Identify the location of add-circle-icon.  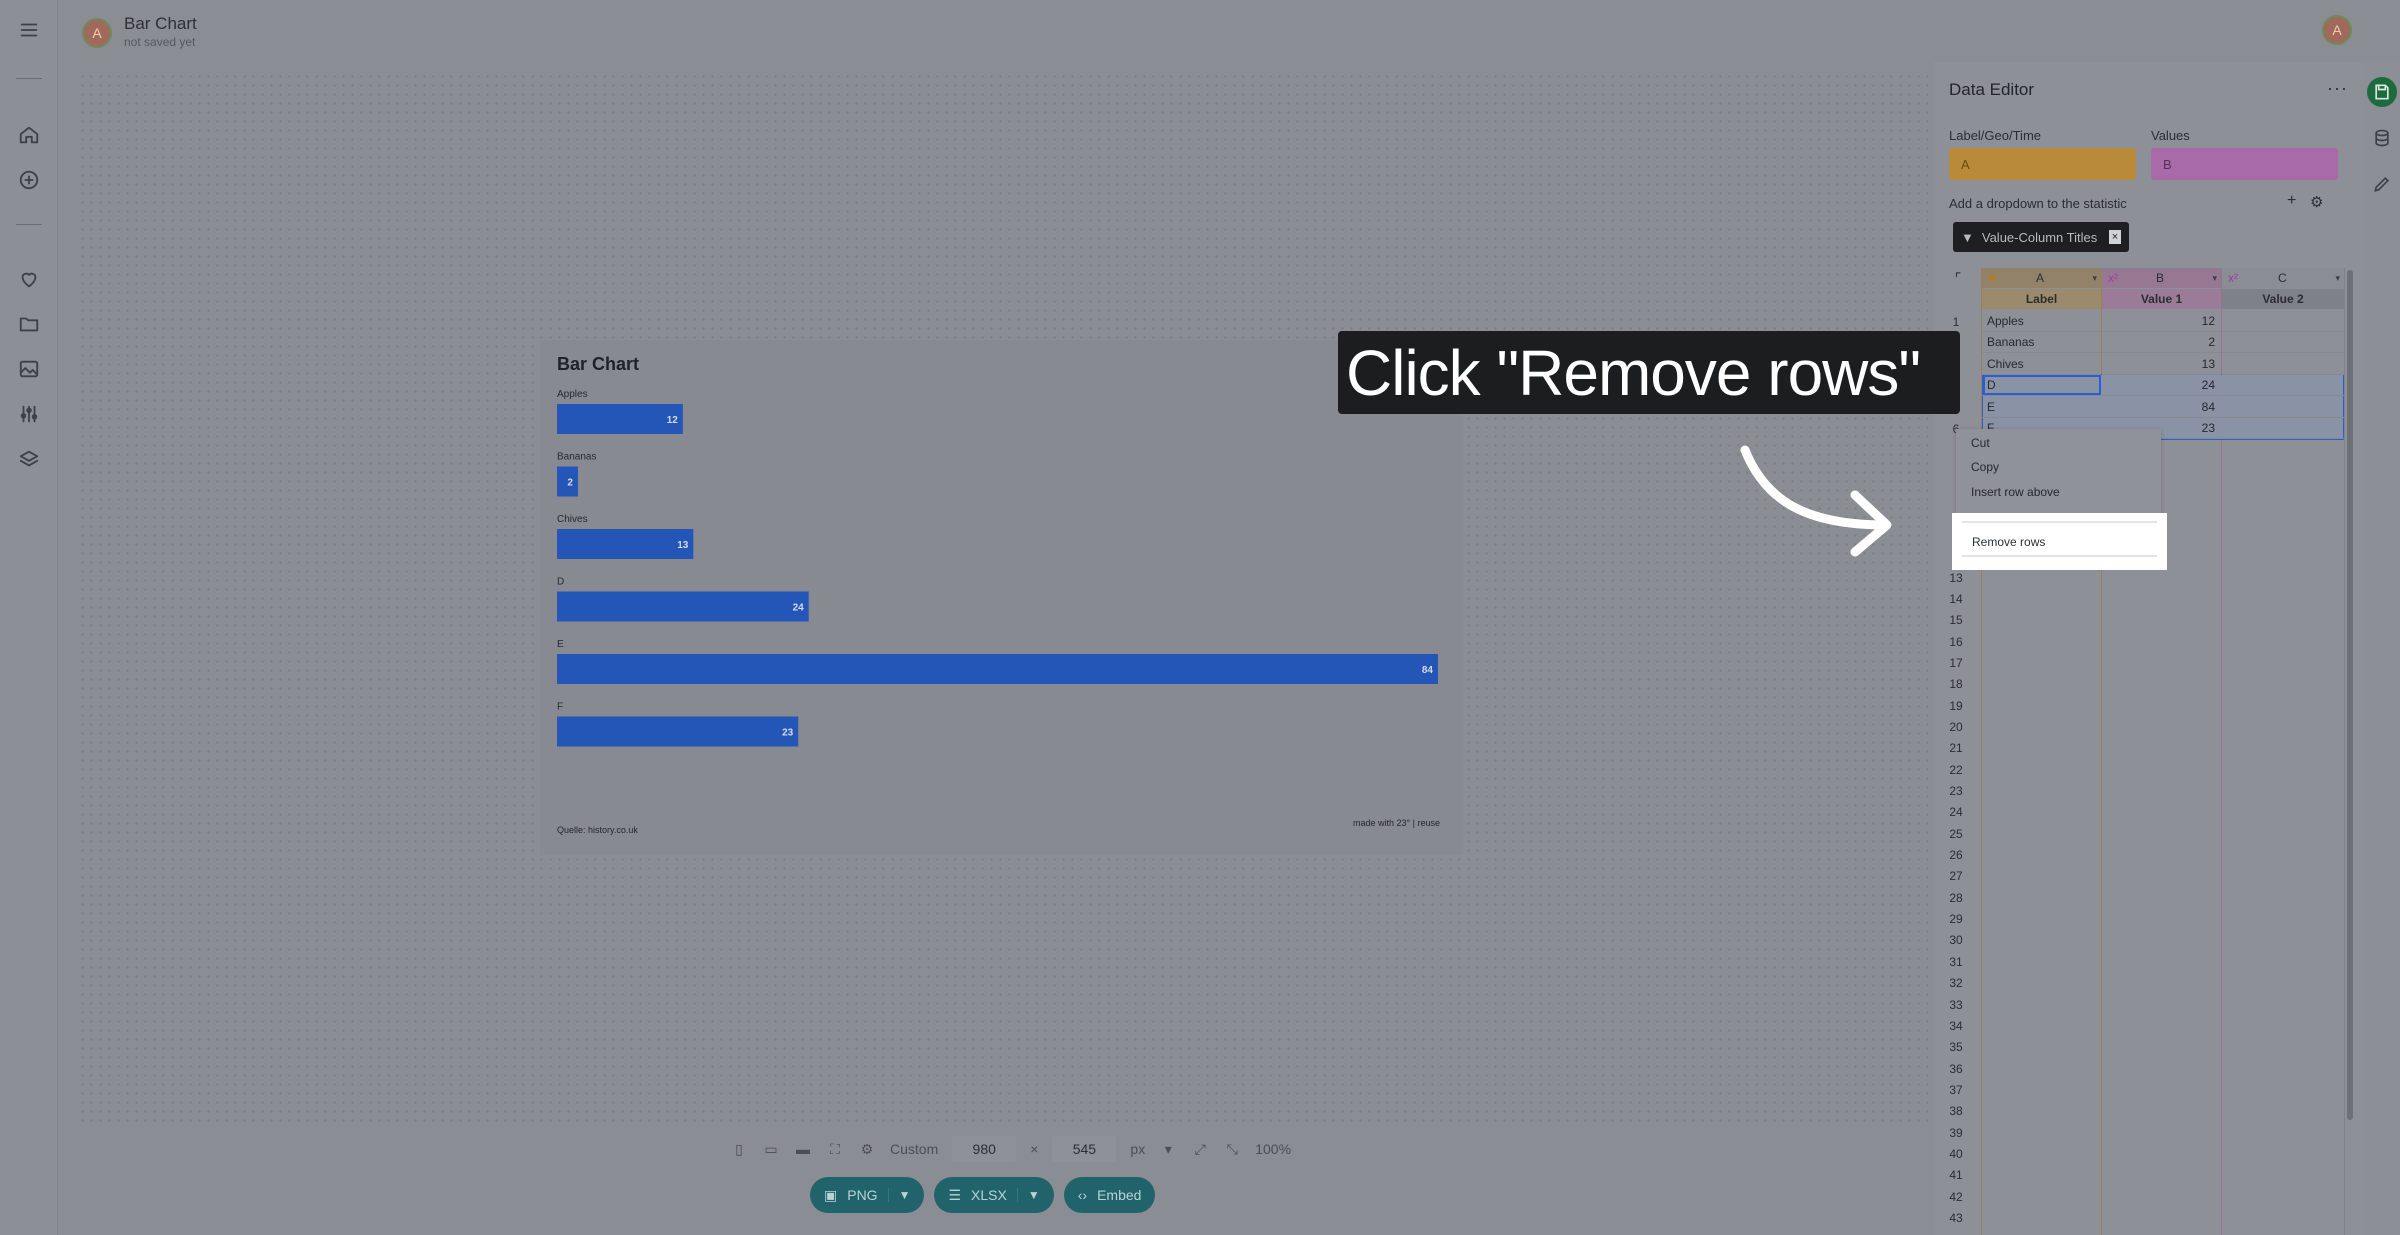
(29, 180).